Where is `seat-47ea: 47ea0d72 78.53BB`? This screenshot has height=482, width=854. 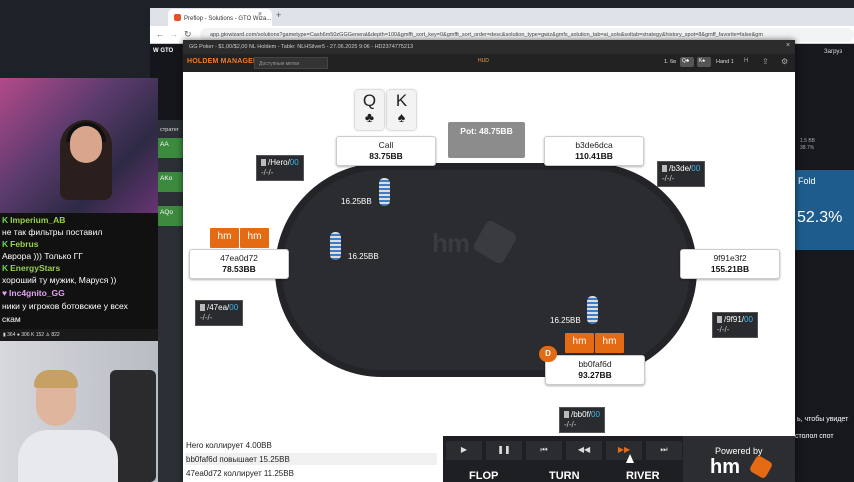
seat-47ea: 47ea0d72 78.53BB is located at coordinates (239, 264).